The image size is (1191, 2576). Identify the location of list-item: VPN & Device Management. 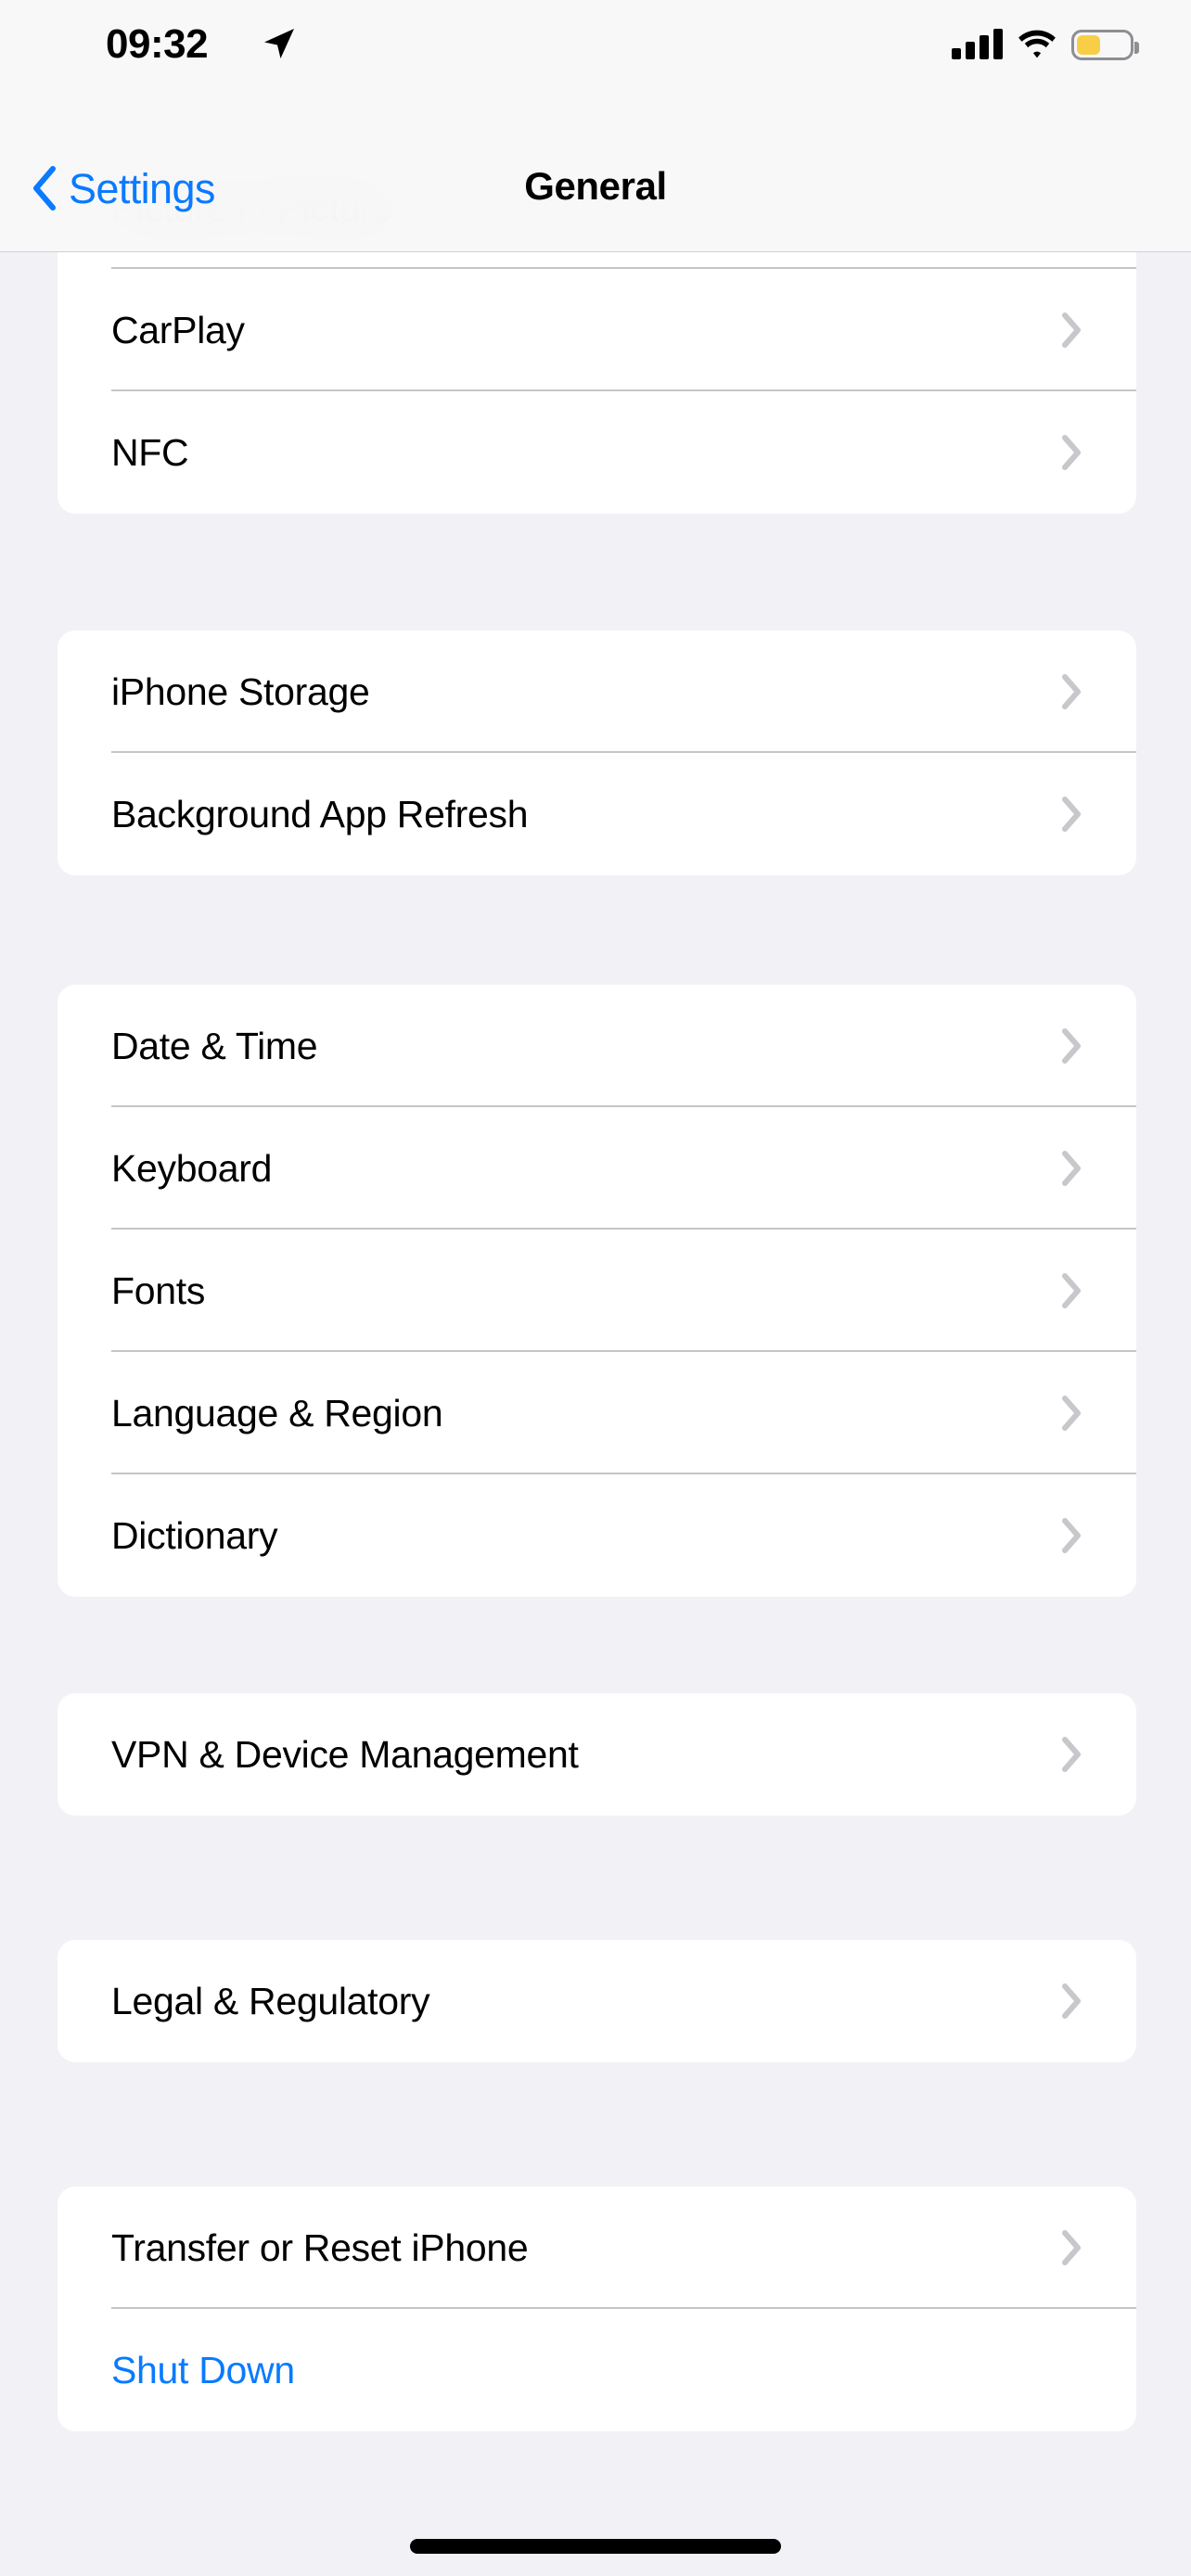
(597, 1754).